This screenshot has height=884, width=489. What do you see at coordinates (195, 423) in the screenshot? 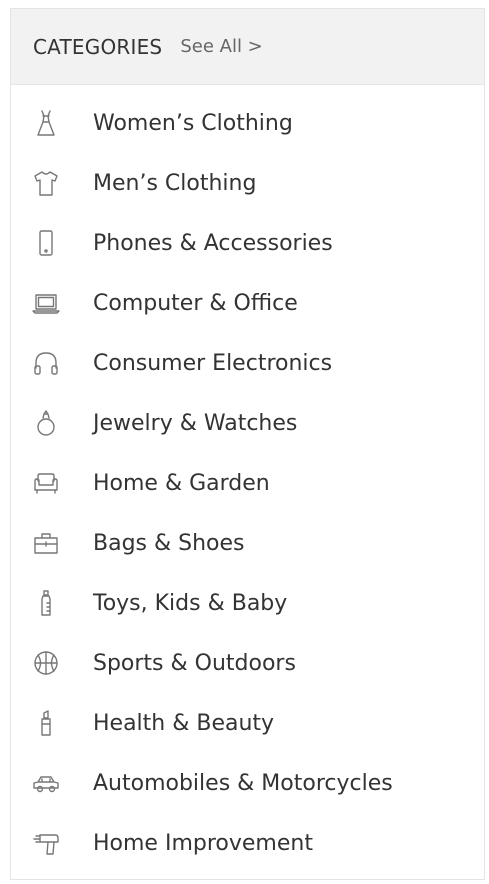
I see `category-label: Jewelry & Watches` at bounding box center [195, 423].